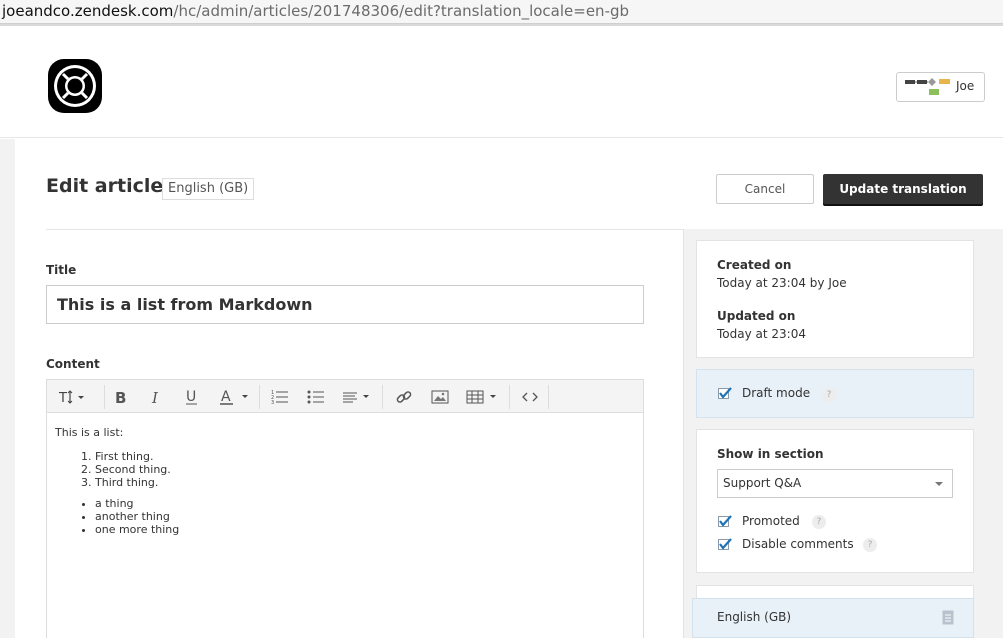  I want to click on chevron-down-icon, so click(939, 484).